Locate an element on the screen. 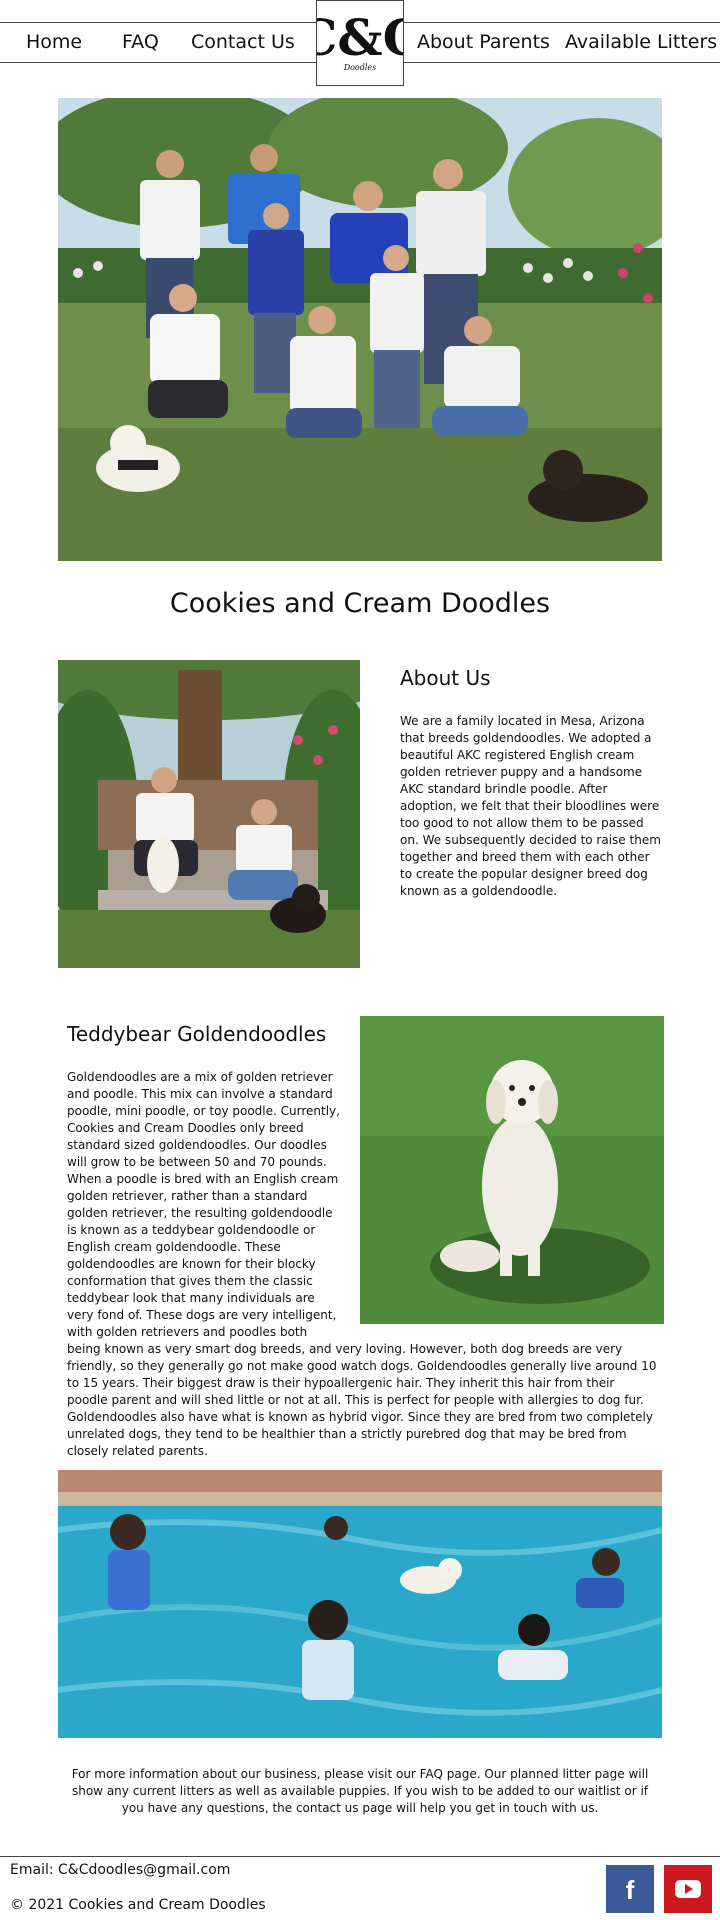 The height and width of the screenshot is (1920, 720). teddybear-heading: Teddybear Goldendoodles is located at coordinates (197, 1034).